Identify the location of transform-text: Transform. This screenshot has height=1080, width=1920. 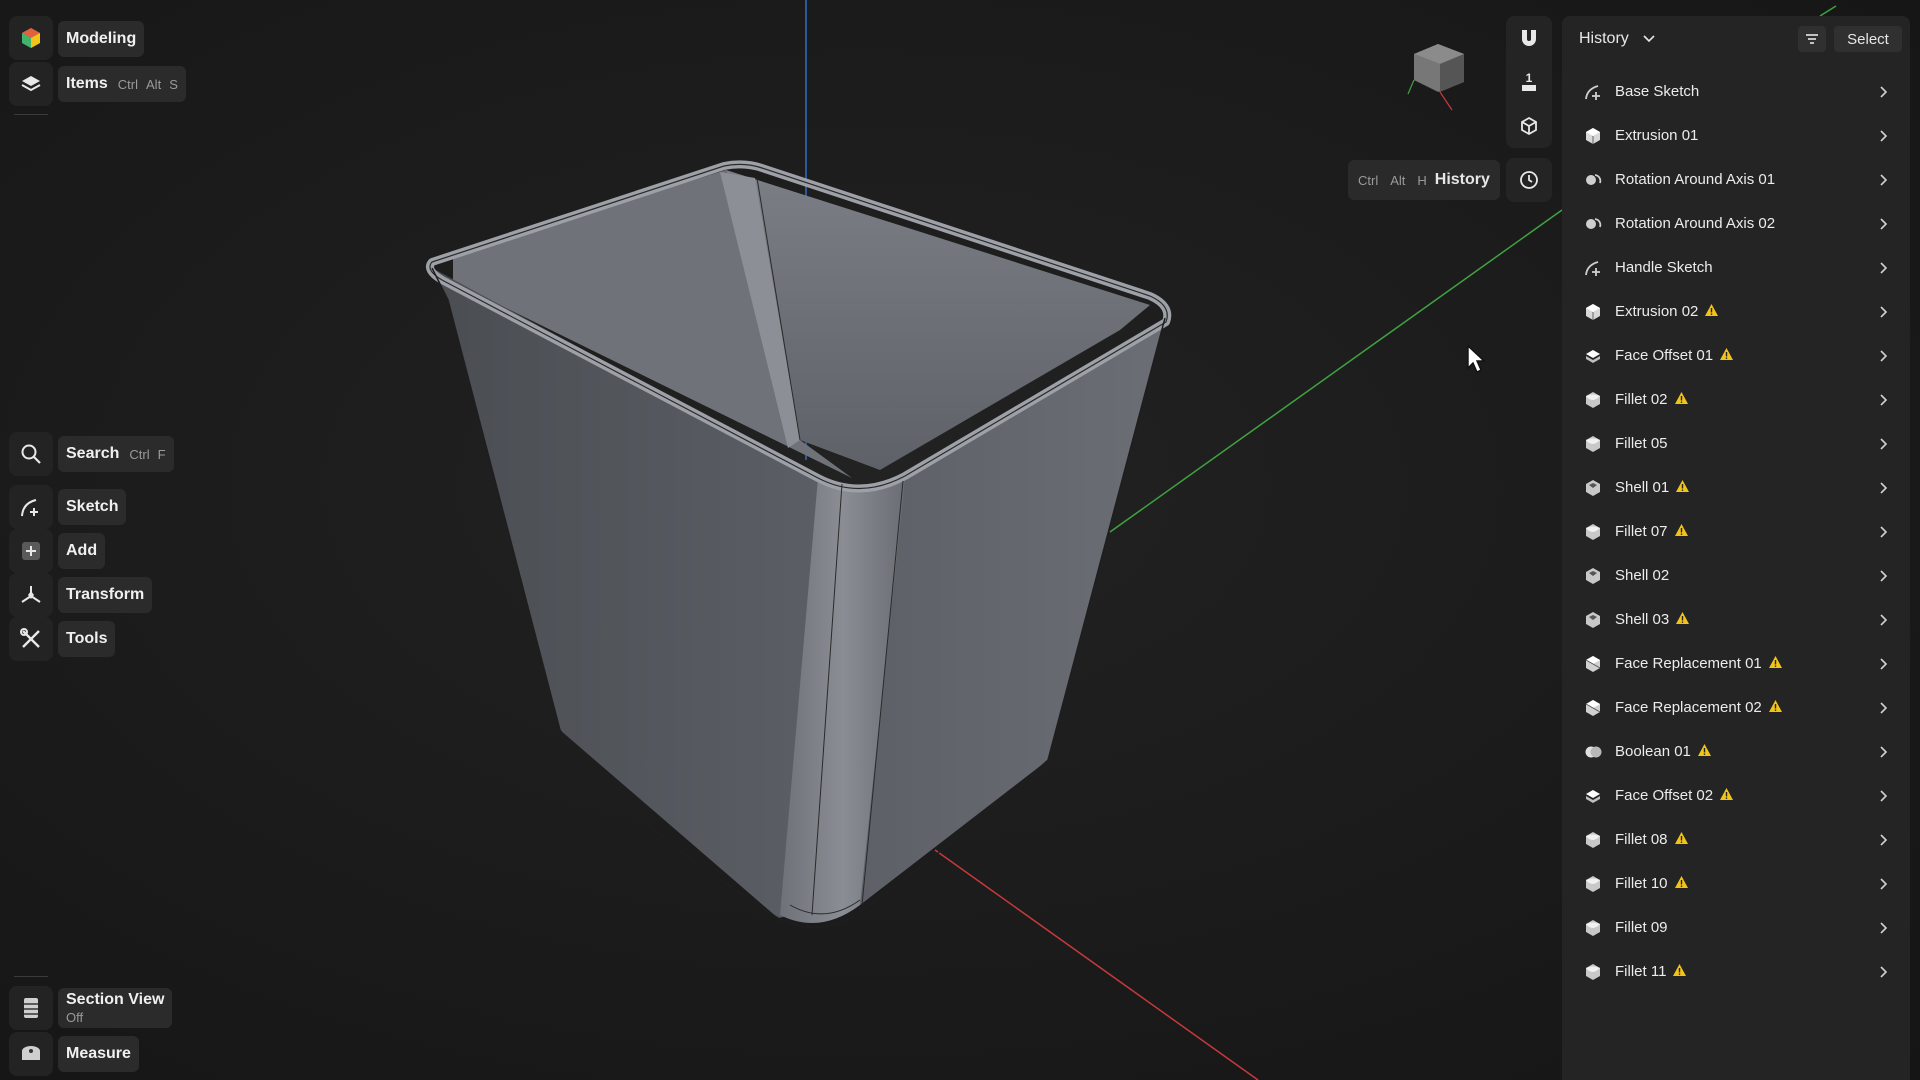
(105, 594).